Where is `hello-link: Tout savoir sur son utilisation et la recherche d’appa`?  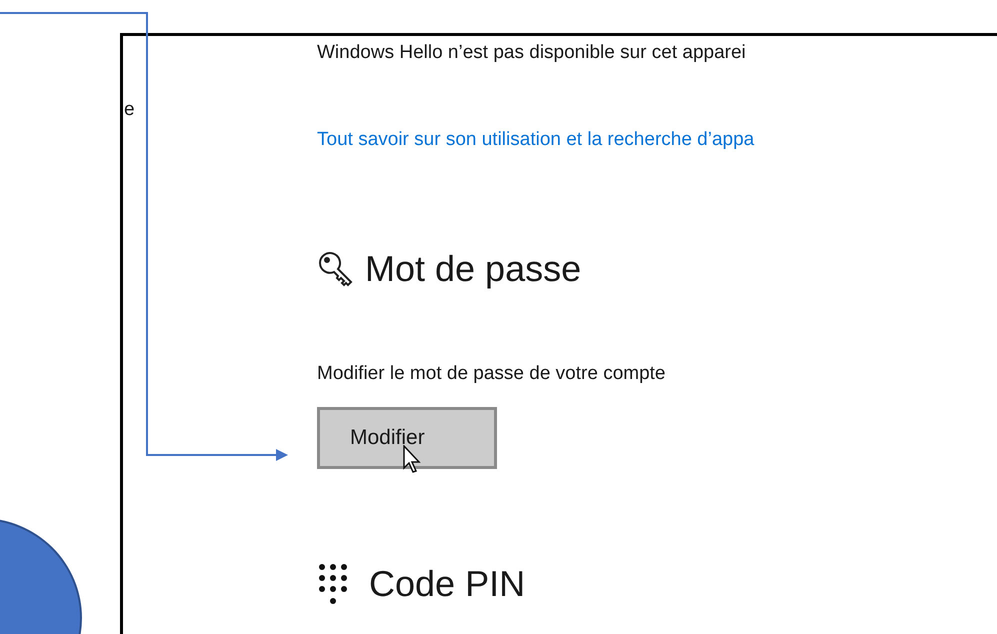 hello-link: Tout savoir sur son utilisation et la recherche d’appa is located at coordinates (535, 140).